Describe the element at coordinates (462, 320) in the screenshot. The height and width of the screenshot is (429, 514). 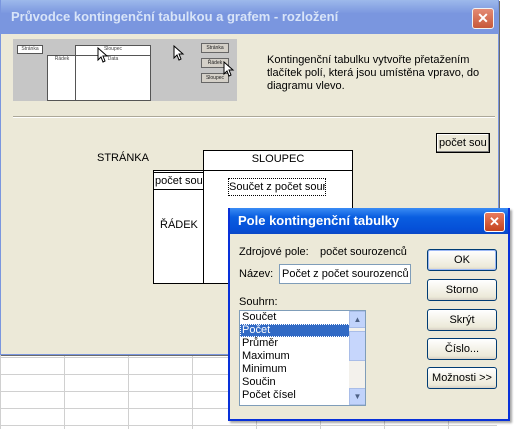
I see `hide-button: Skrýt` at that location.